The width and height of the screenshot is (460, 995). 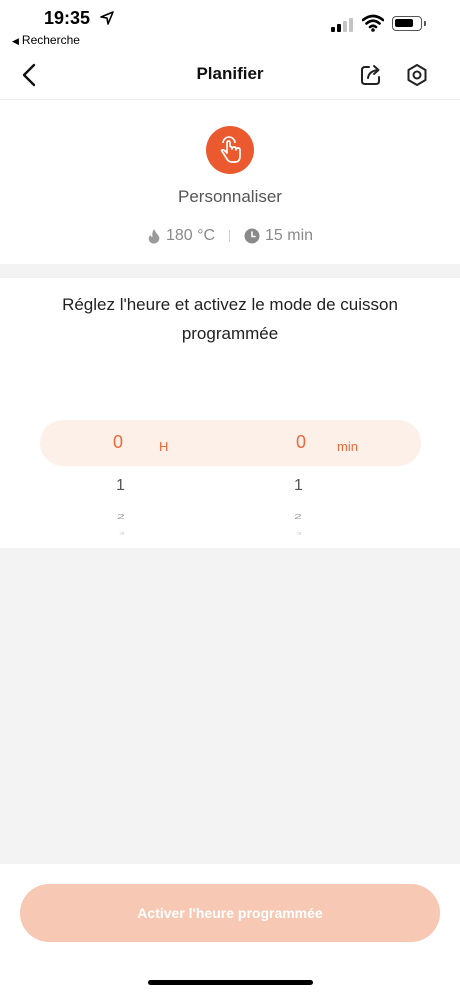 What do you see at coordinates (190, 235) in the screenshot?
I see `temperature-value: 180 °C` at bounding box center [190, 235].